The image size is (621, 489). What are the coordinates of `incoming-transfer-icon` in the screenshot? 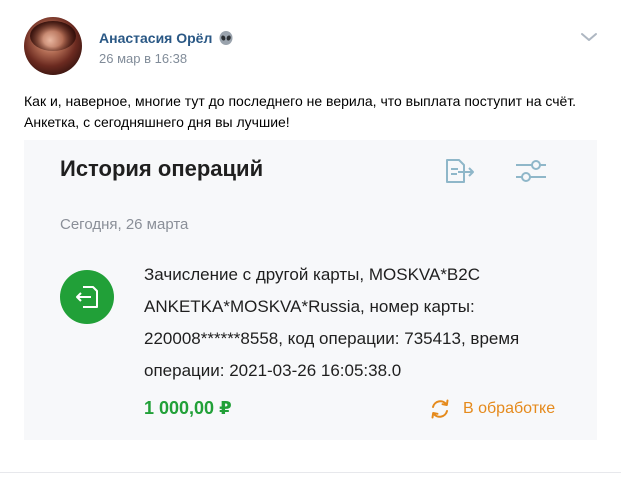 It's located at (87, 297).